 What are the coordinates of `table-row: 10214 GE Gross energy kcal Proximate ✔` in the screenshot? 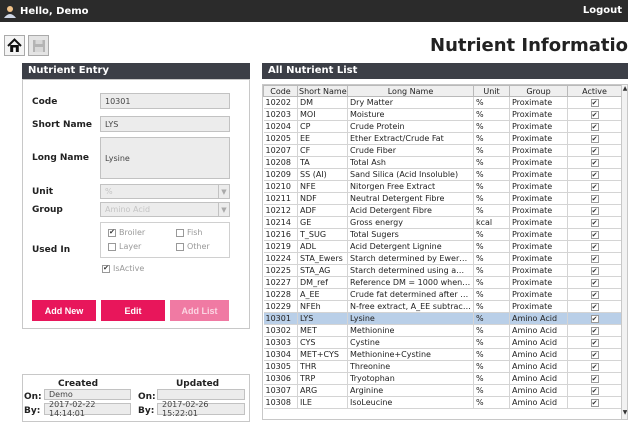 It's located at (442, 222).